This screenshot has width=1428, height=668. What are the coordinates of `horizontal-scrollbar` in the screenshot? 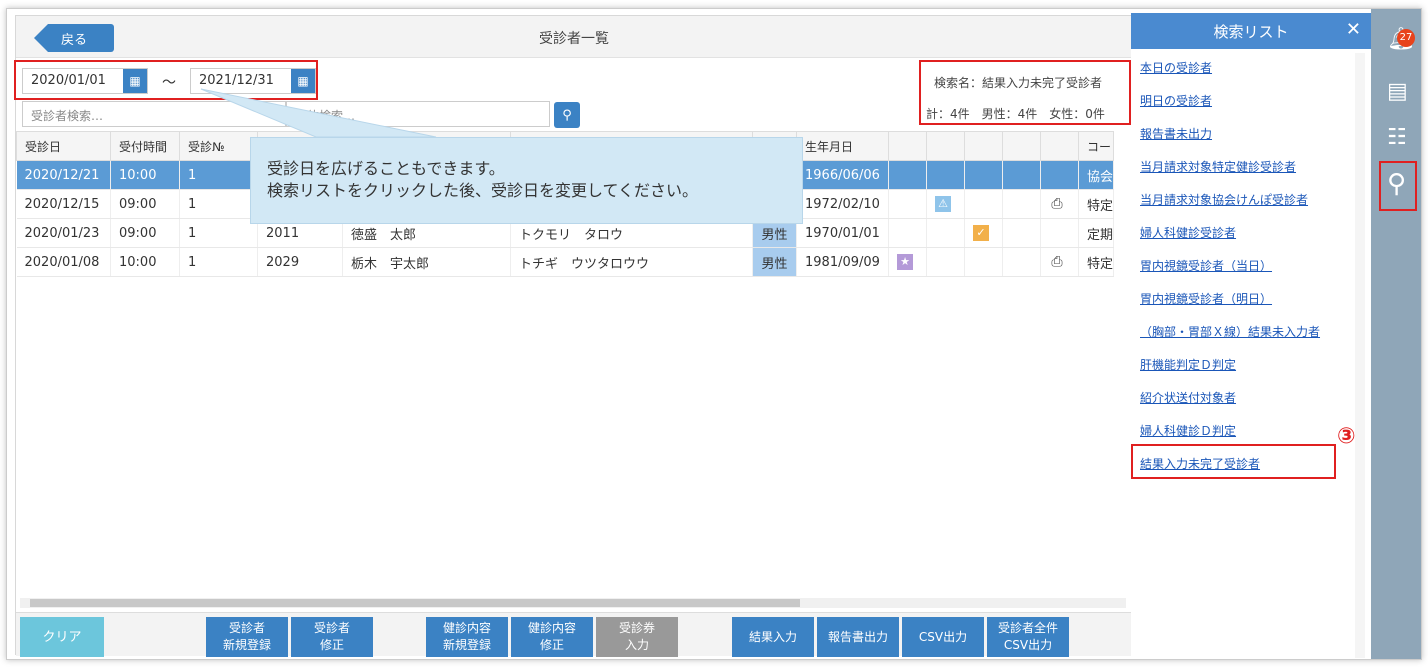 It's located at (573, 603).